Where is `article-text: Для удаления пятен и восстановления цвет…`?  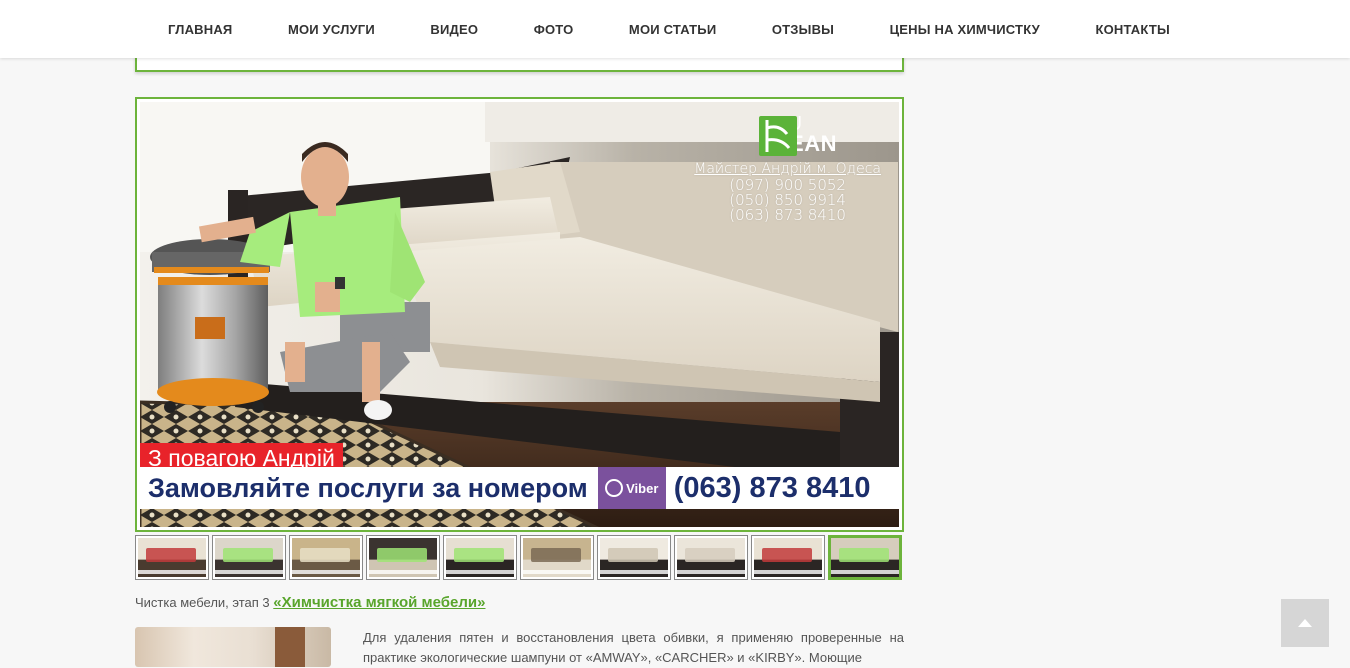
article-text: Для удаления пятен и восстановления цвет… is located at coordinates (633, 647).